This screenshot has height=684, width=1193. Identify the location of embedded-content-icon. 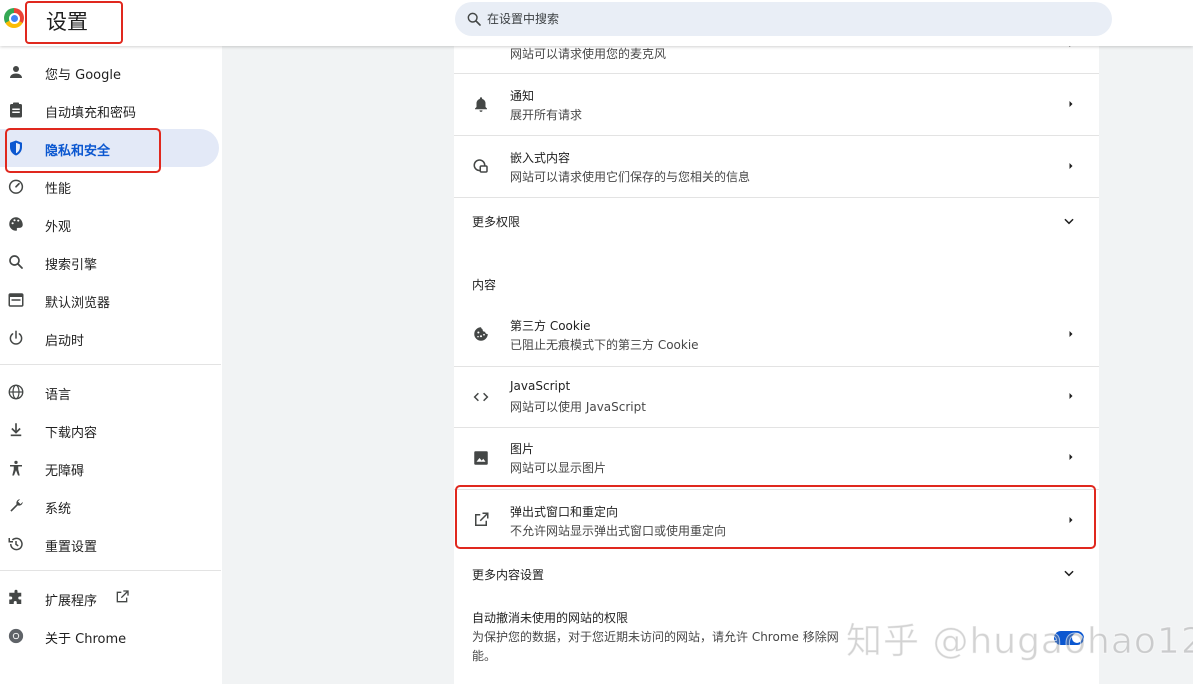
(480, 166).